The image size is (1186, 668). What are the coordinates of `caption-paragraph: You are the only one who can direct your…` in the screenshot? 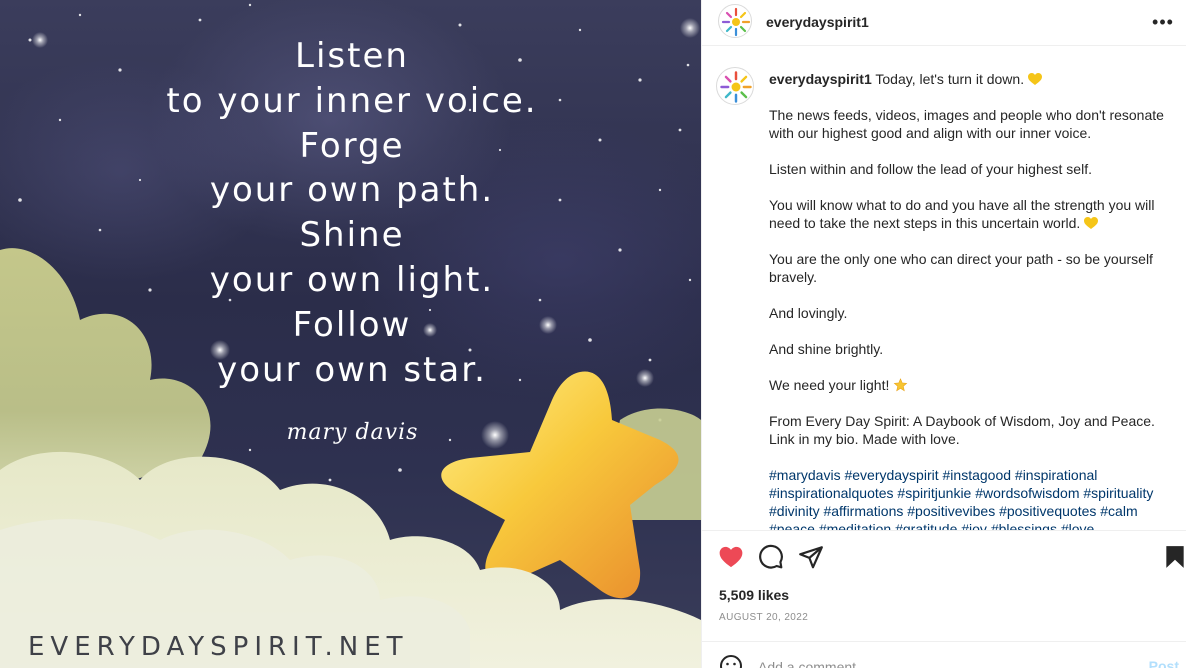 It's located at (961, 268).